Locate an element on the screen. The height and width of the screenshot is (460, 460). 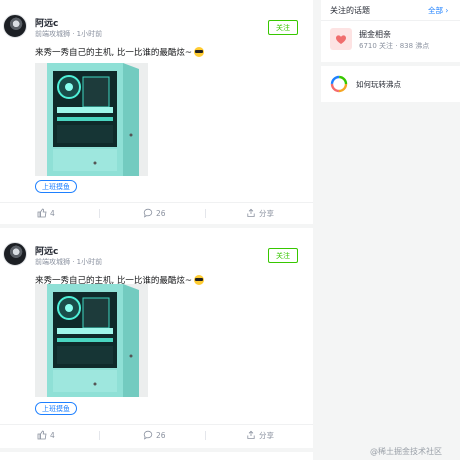
all-topics-label: 全部 is located at coordinates (435, 10).